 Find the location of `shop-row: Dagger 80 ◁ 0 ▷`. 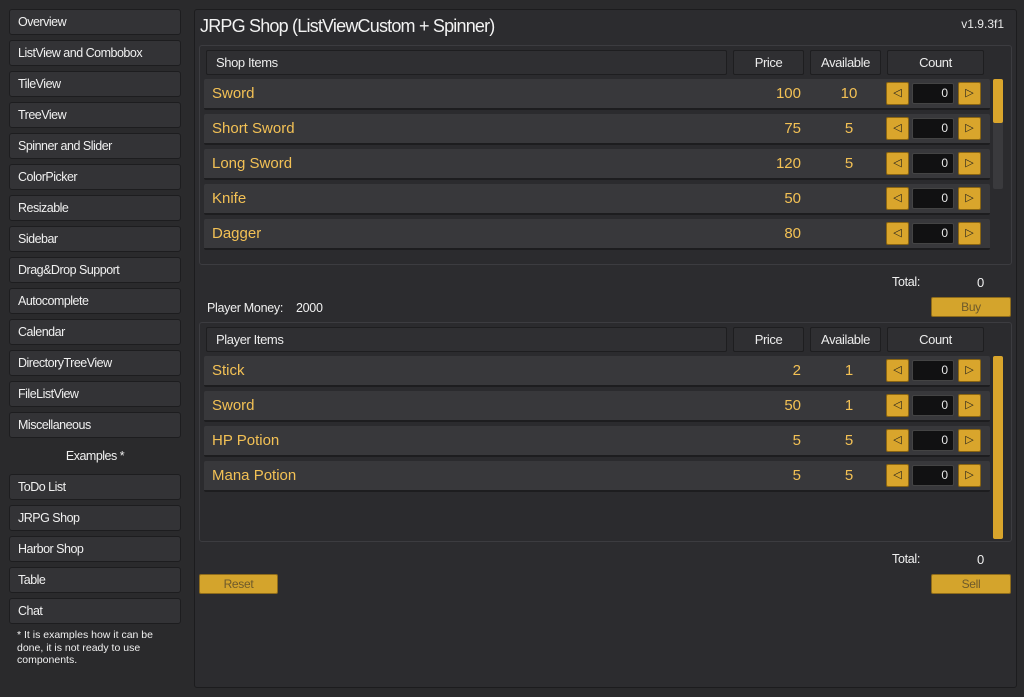

shop-row: Dagger 80 ◁ 0 ▷ is located at coordinates (597, 234).